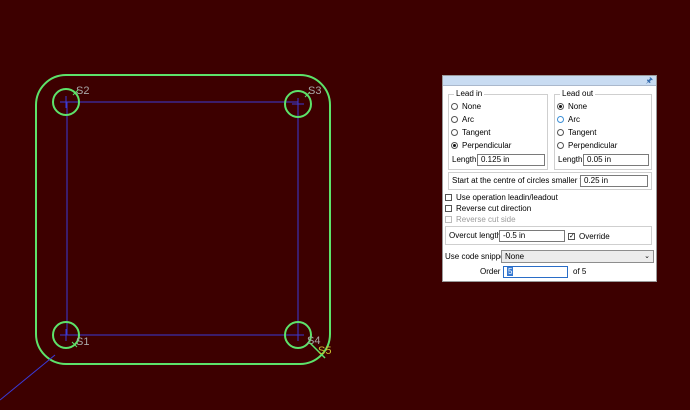 The width and height of the screenshot is (690, 410). Describe the element at coordinates (481, 145) in the screenshot. I see `lead-in-option-perpendicular: Perpendicular` at that location.